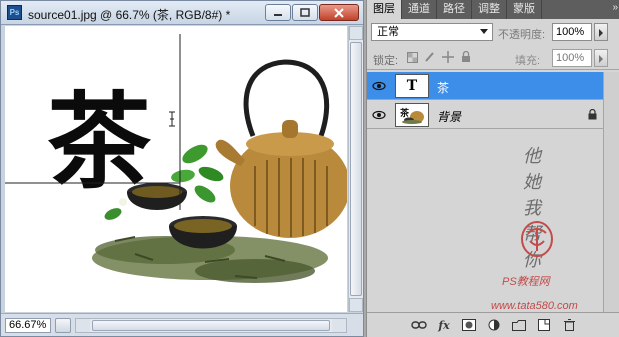 This screenshot has width=619, height=337. I want to click on status-bar: 66.67%, so click(182, 324).